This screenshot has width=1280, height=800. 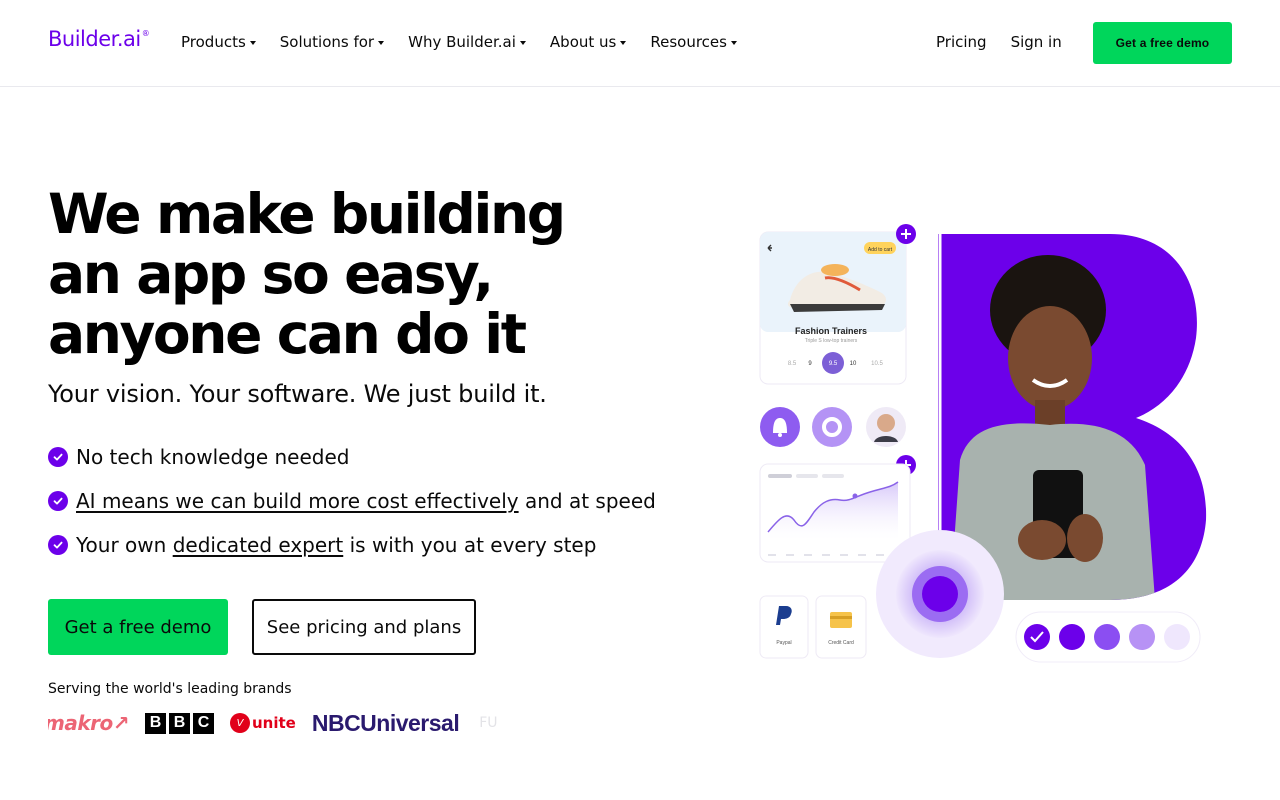 I want to click on virgin-text: unite, so click(x=274, y=723).